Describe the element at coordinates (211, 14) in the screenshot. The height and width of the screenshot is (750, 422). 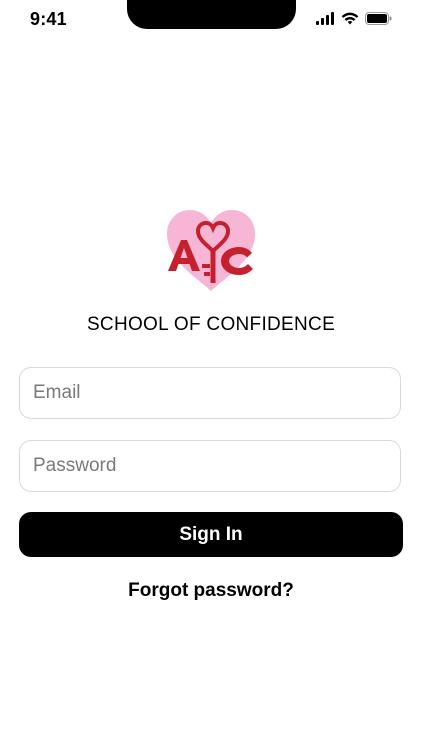
I see `device-notch` at that location.